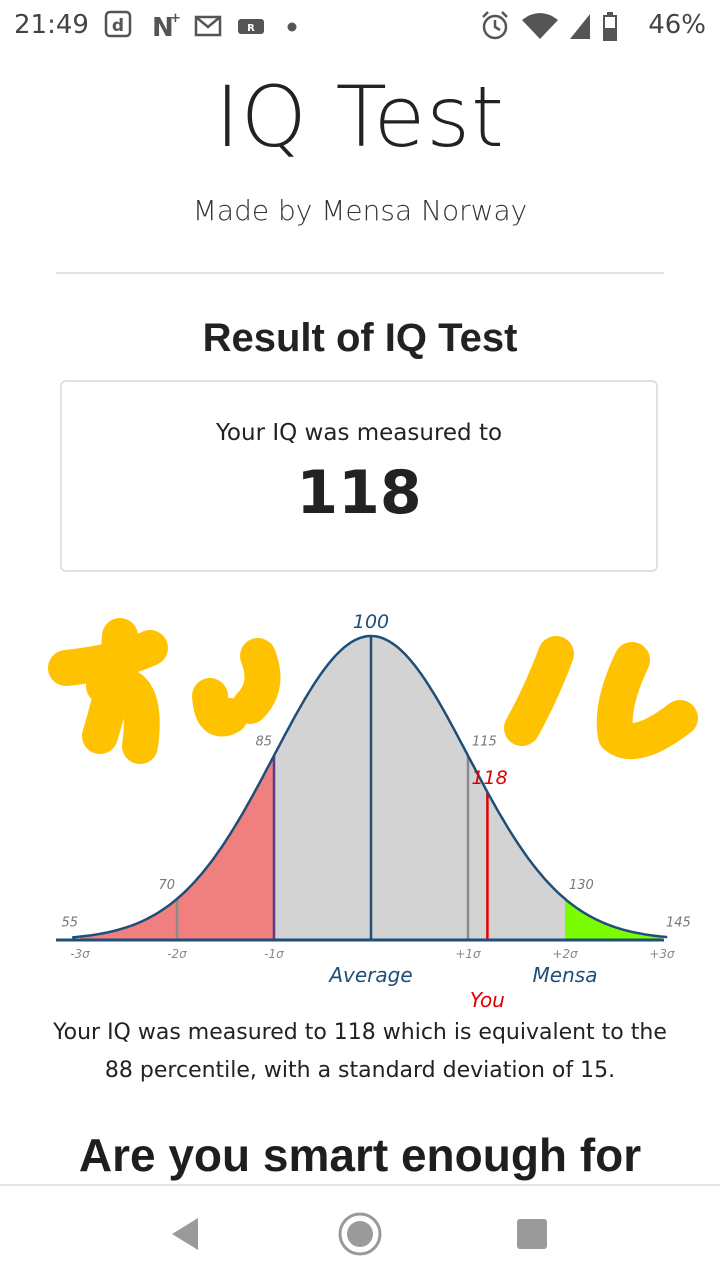  Describe the element at coordinates (177, 954) in the screenshot. I see `sigma-tick--2σ: -2σ` at that location.